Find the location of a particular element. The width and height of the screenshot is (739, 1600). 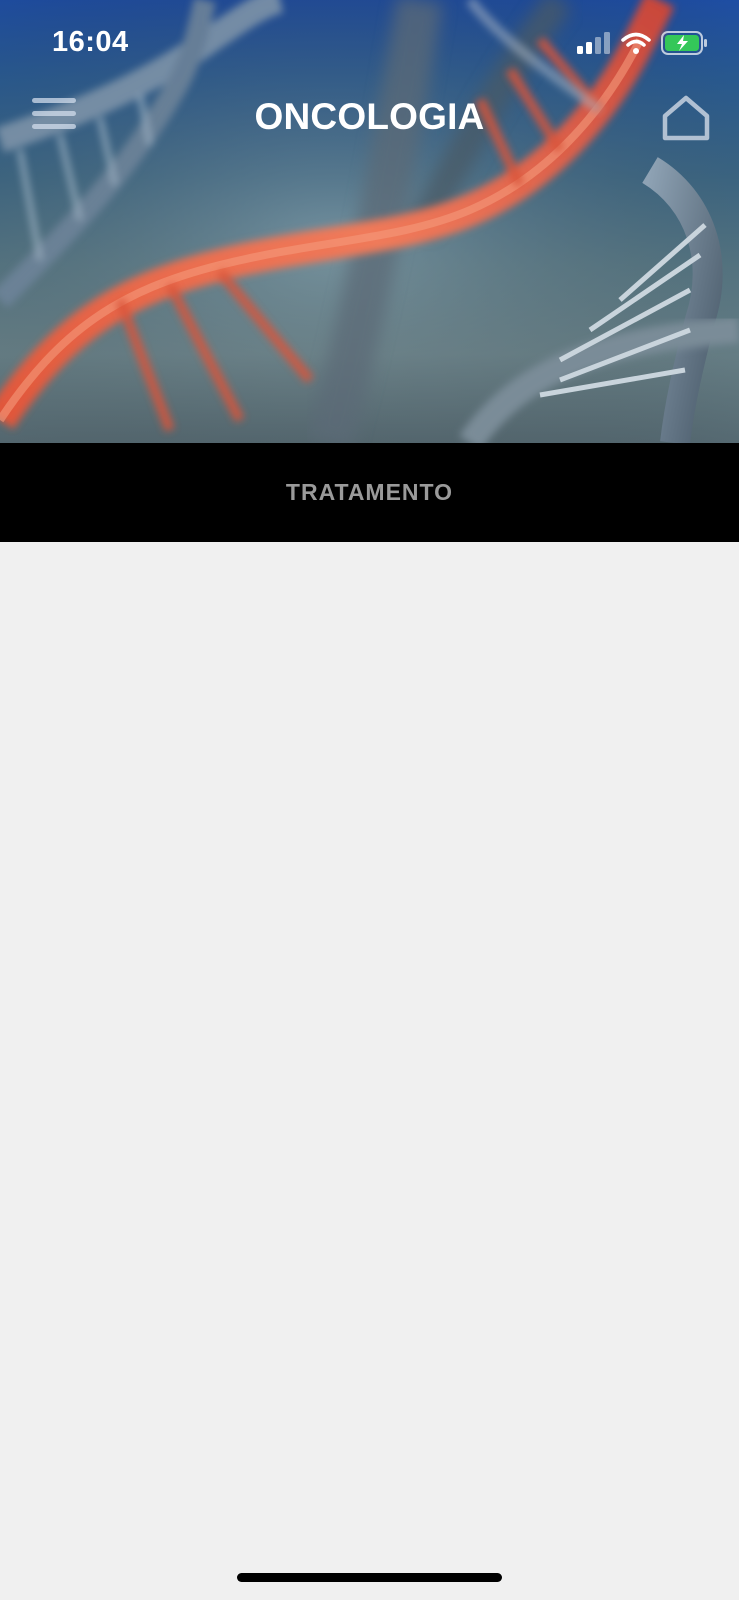

section-header: TRATAMENTO is located at coordinates (369, 492).